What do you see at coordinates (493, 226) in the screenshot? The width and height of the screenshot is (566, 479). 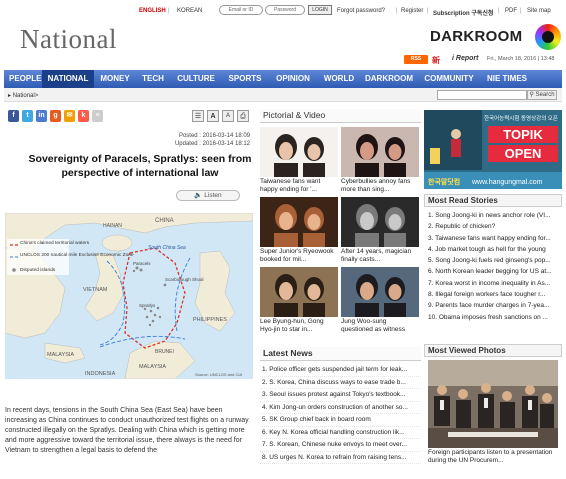 I see `most-read-item: 2. Republic of chicken?` at bounding box center [493, 226].